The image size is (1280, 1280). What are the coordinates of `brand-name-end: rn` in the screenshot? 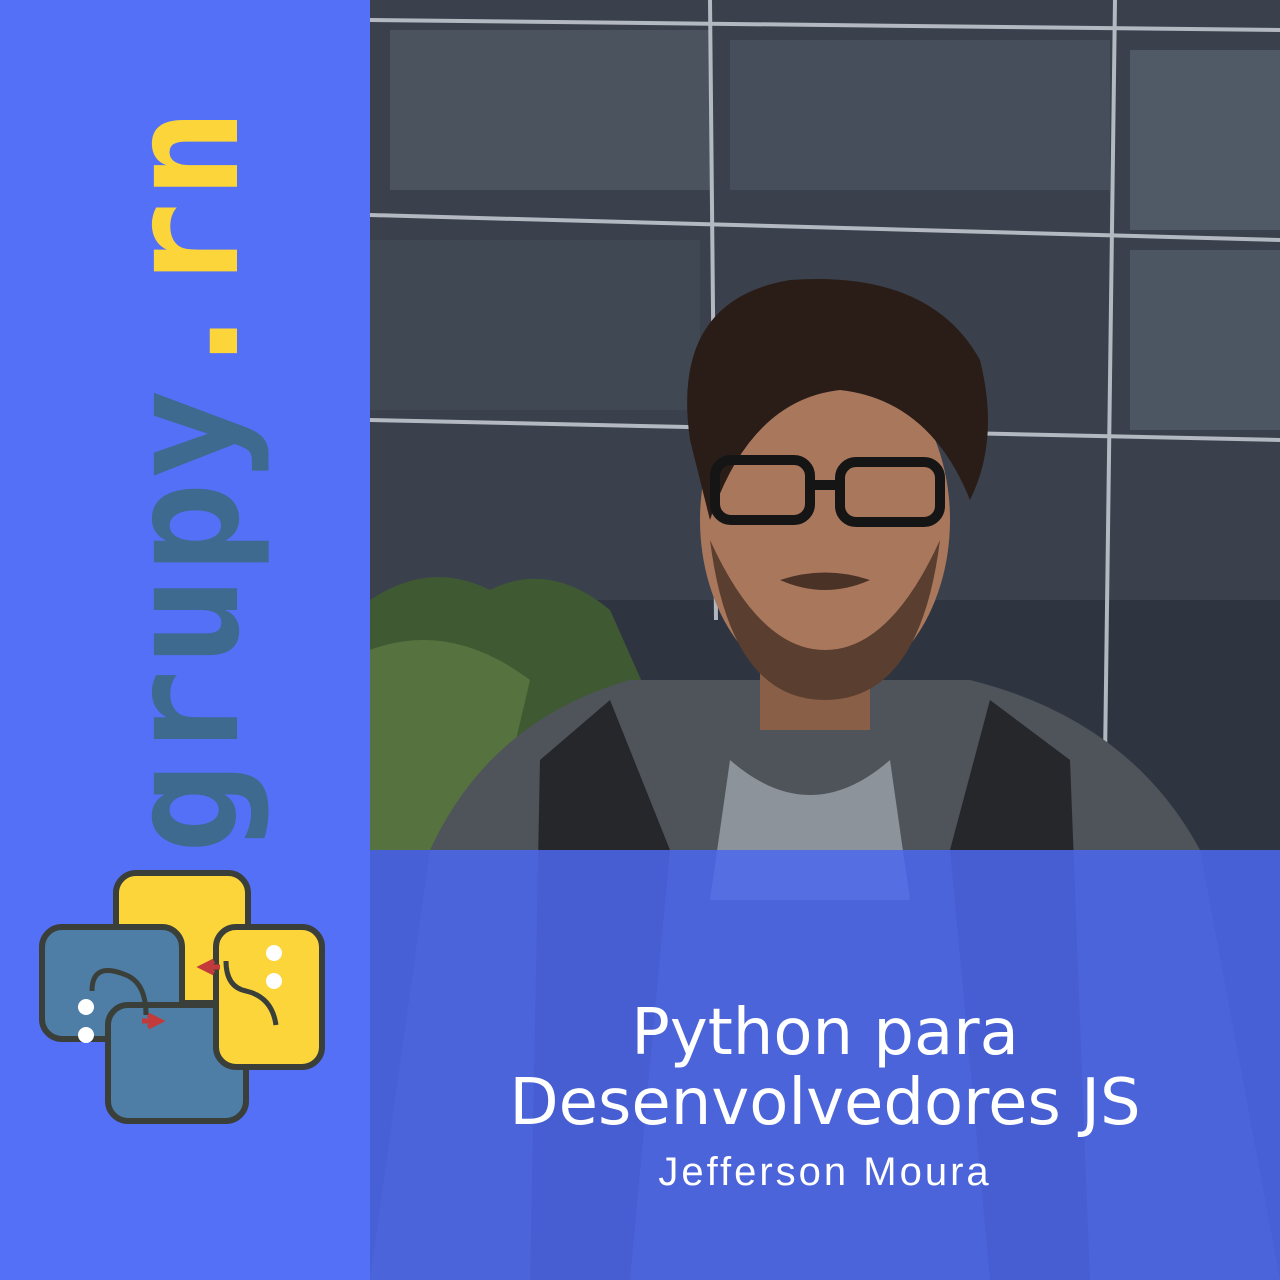 It's located at (184, 199).